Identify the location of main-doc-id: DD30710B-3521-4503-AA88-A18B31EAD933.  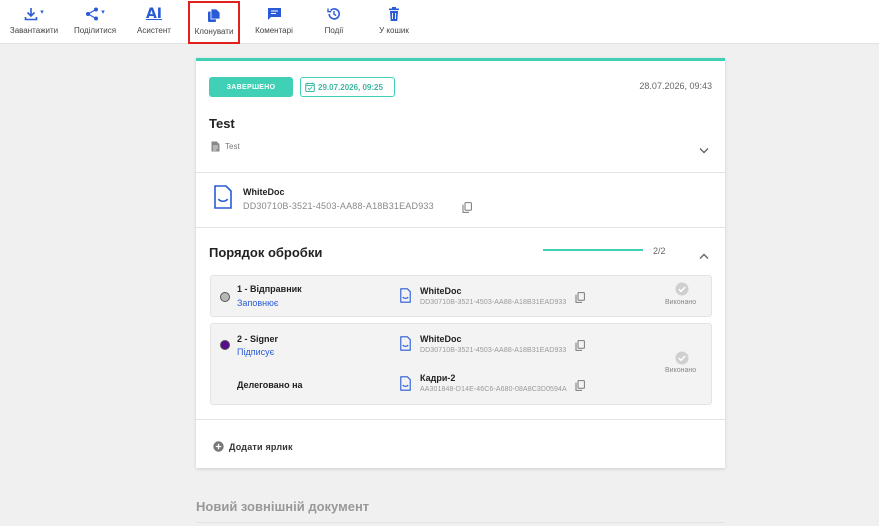
(338, 206).